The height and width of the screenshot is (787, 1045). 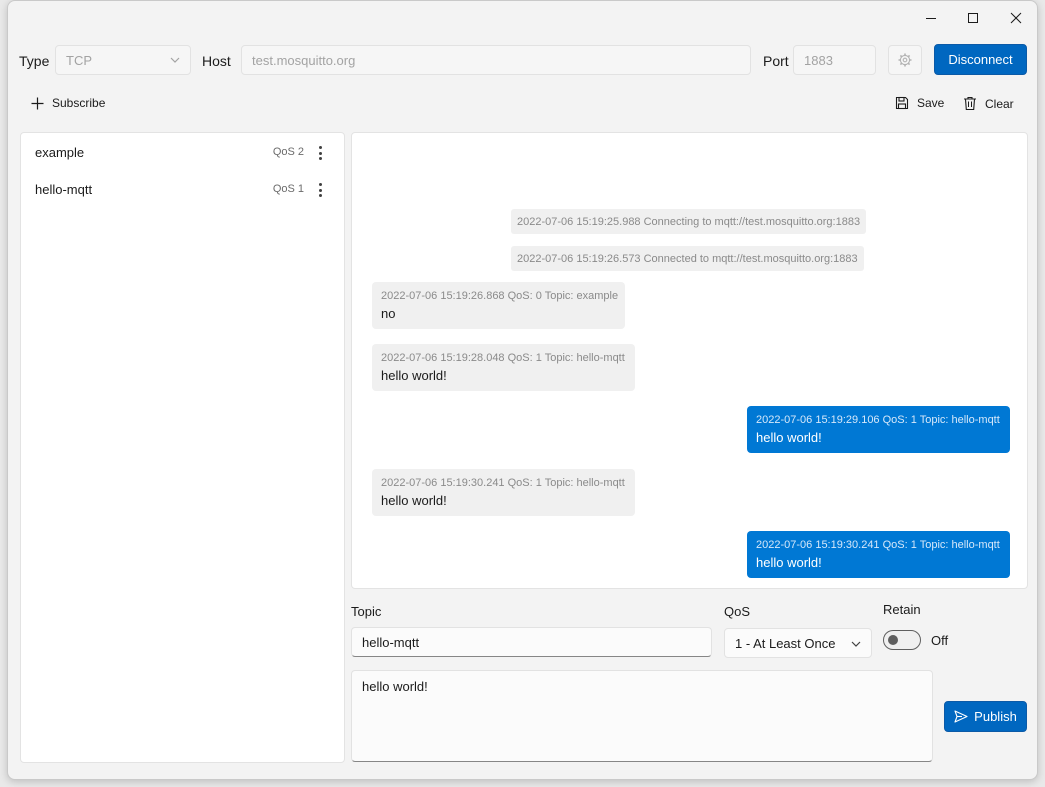 I want to click on payload-value: hello world!, so click(x=395, y=686).